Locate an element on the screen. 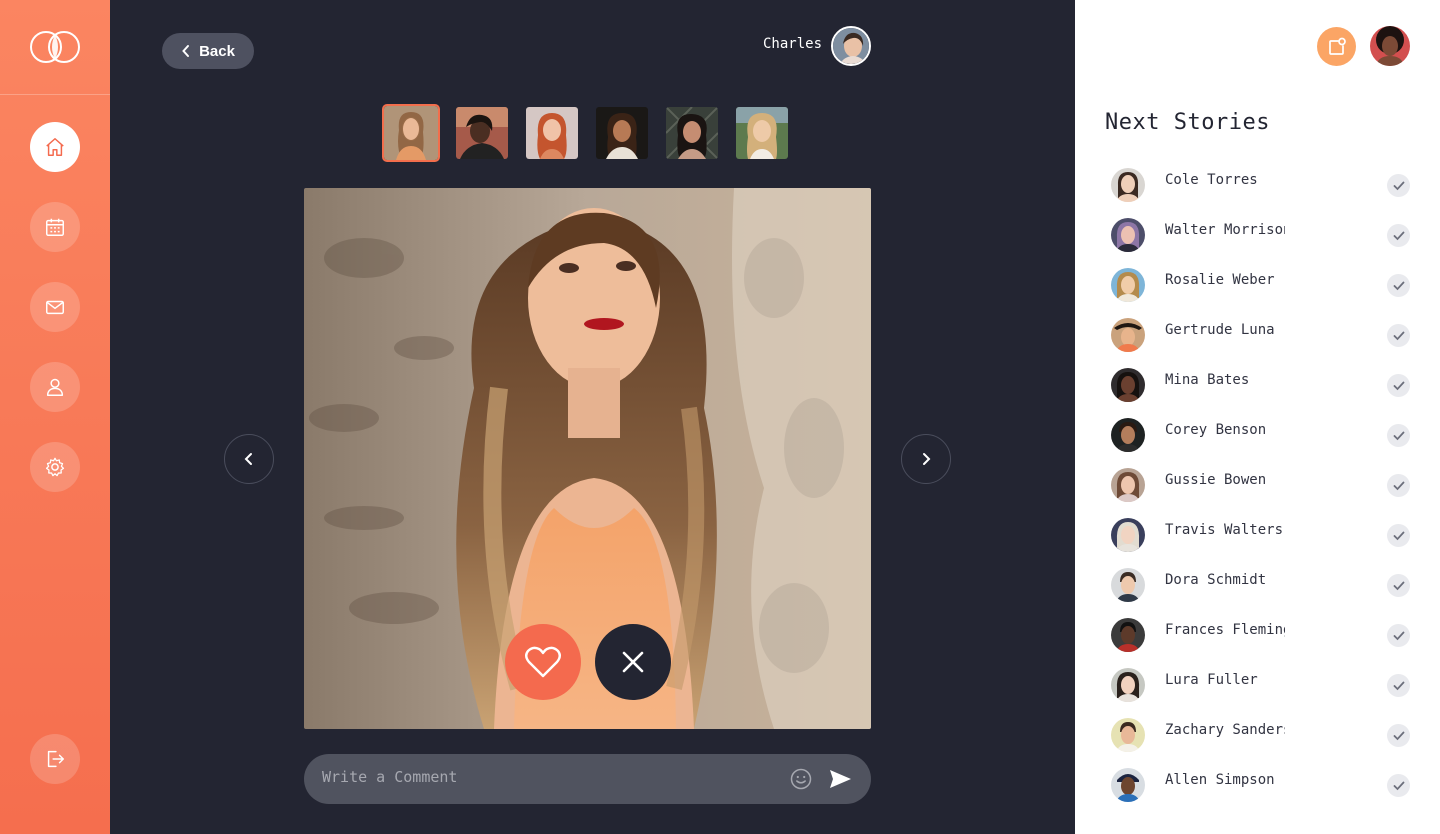  story-name: Gertrude Luna is located at coordinates (1220, 330).